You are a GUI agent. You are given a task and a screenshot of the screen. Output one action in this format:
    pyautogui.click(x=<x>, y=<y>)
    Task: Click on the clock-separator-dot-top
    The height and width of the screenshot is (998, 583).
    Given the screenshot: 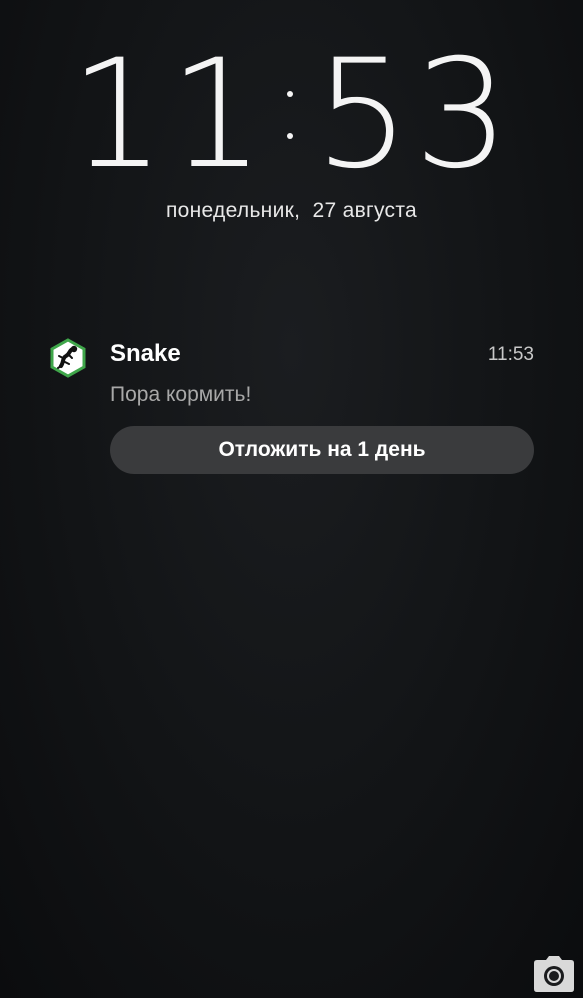 What is the action you would take?
    pyautogui.click(x=289, y=94)
    